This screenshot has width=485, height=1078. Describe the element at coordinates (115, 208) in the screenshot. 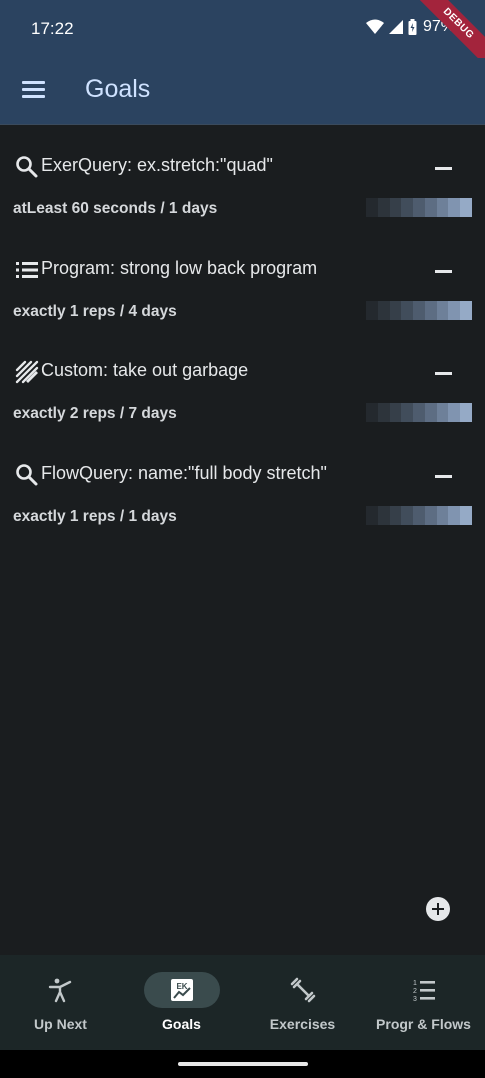

I see `goal-subtitle: atLeast 60 seconds / 1 days` at that location.